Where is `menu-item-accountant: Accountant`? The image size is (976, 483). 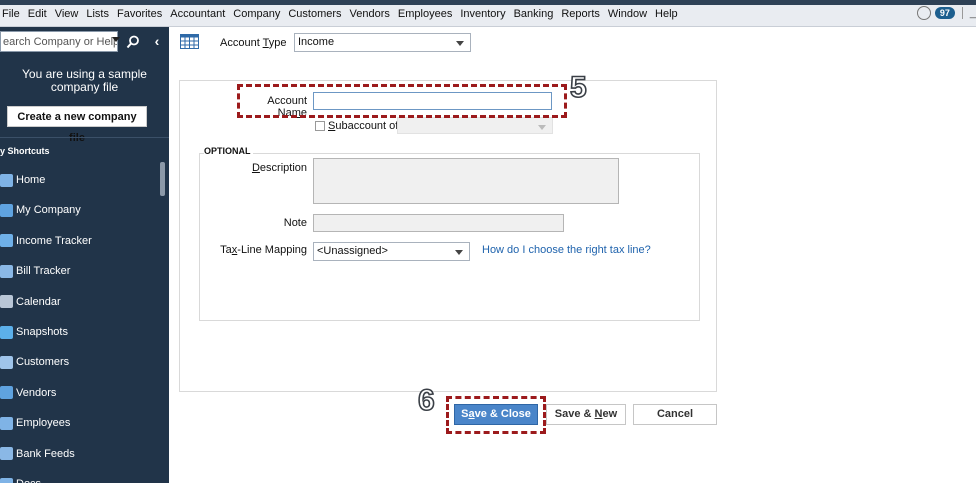 menu-item-accountant: Accountant is located at coordinates (197, 14).